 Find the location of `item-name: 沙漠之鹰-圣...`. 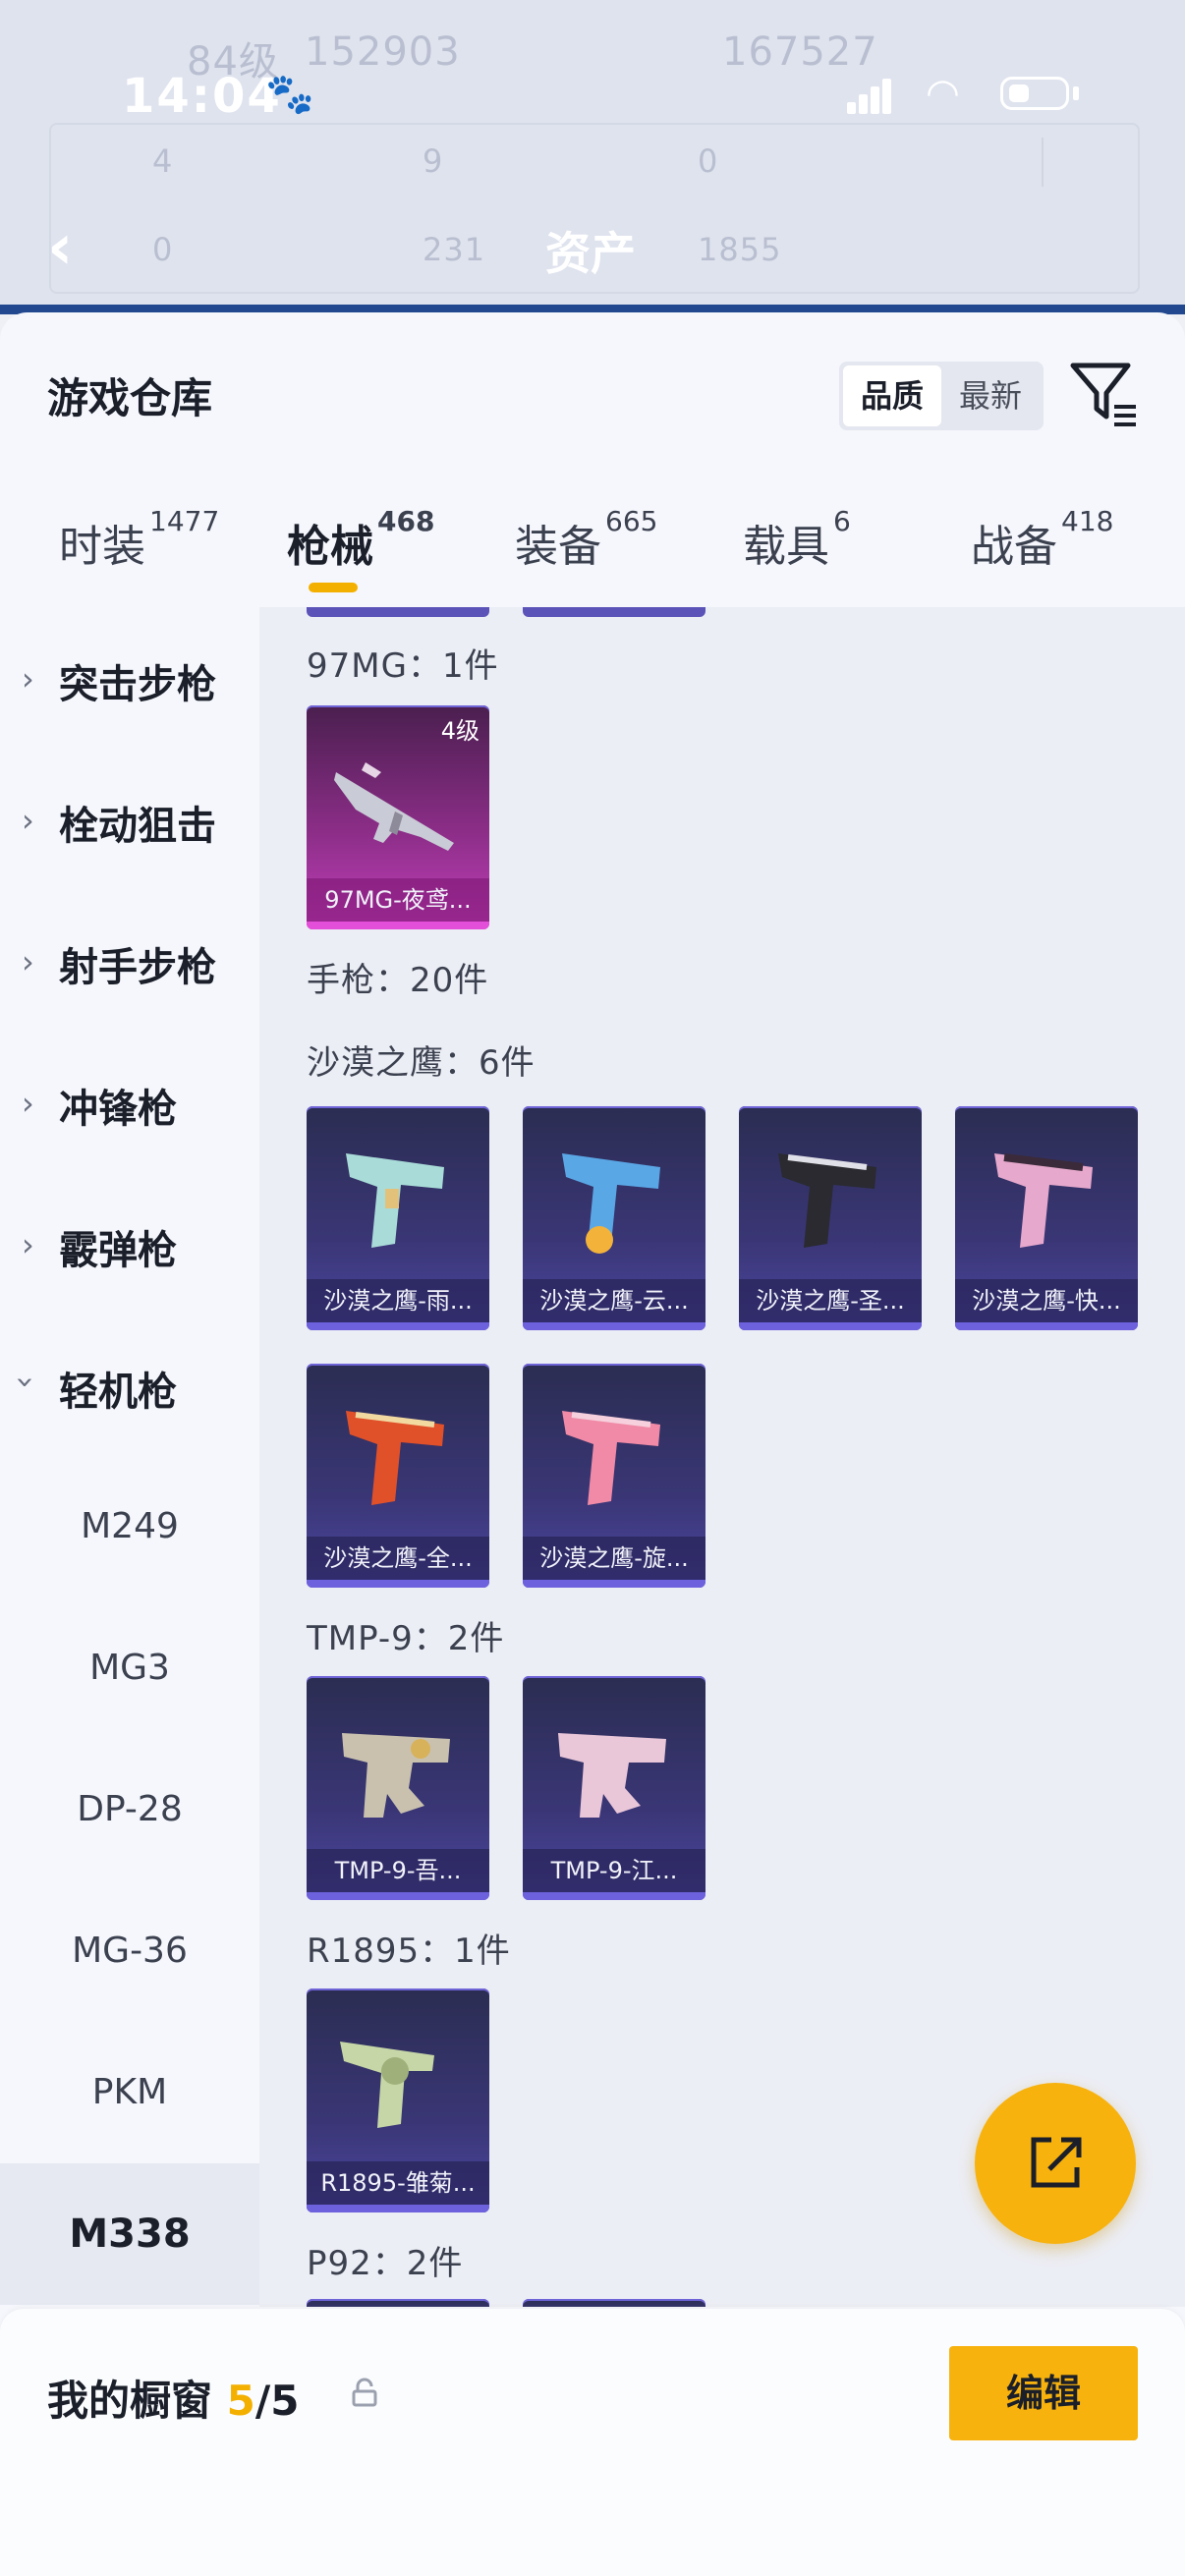

item-name: 沙漠之鹰-圣... is located at coordinates (831, 1300).